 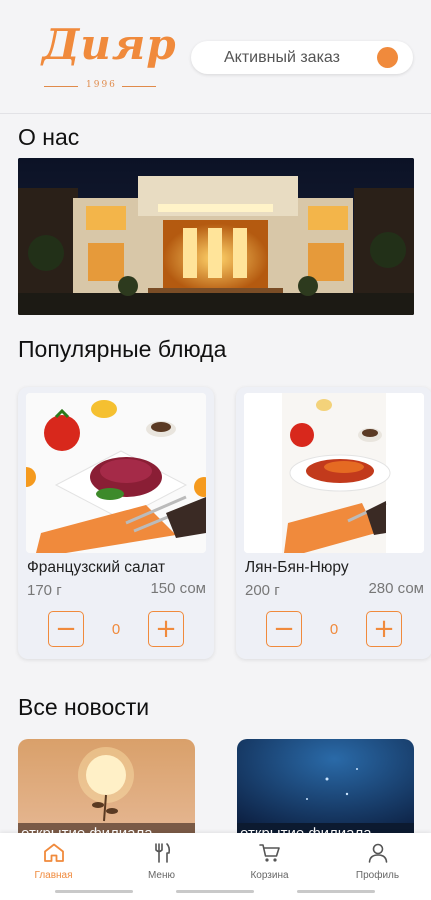 I want to click on app-header: Дияр 1996 Активный заказ, so click(x=215, y=57).